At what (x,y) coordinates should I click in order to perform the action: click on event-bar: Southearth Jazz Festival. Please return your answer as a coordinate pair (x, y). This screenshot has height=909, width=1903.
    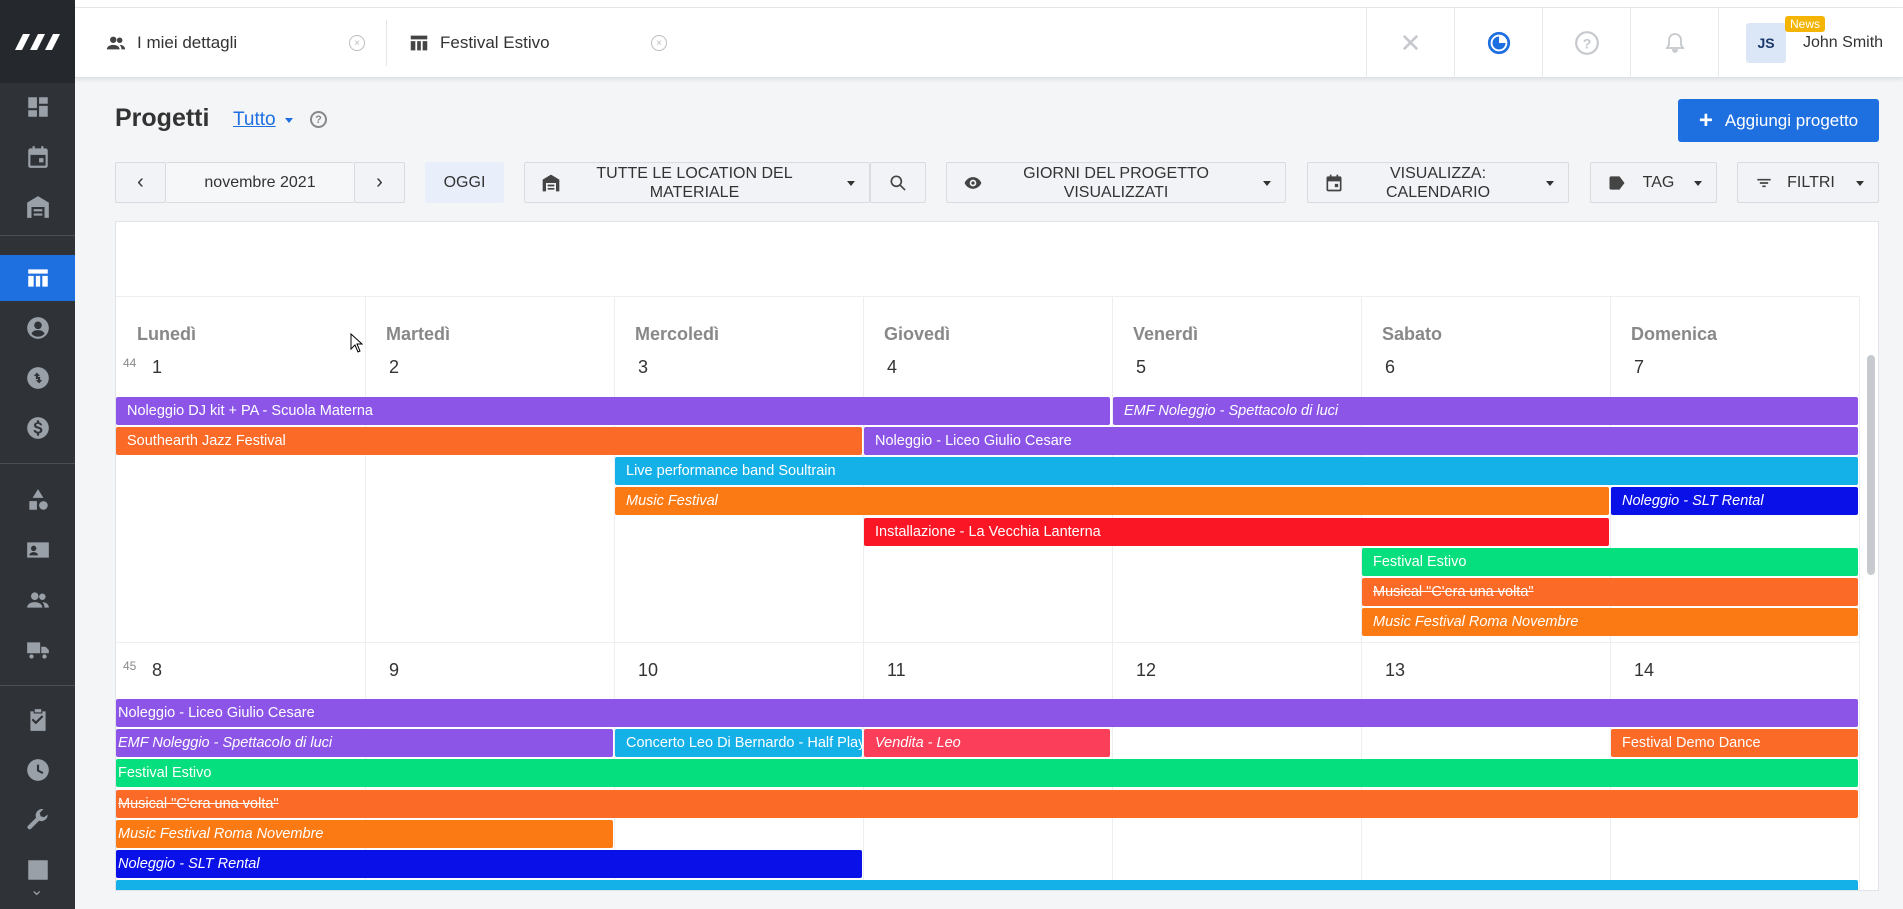
    Looking at the image, I should click on (489, 441).